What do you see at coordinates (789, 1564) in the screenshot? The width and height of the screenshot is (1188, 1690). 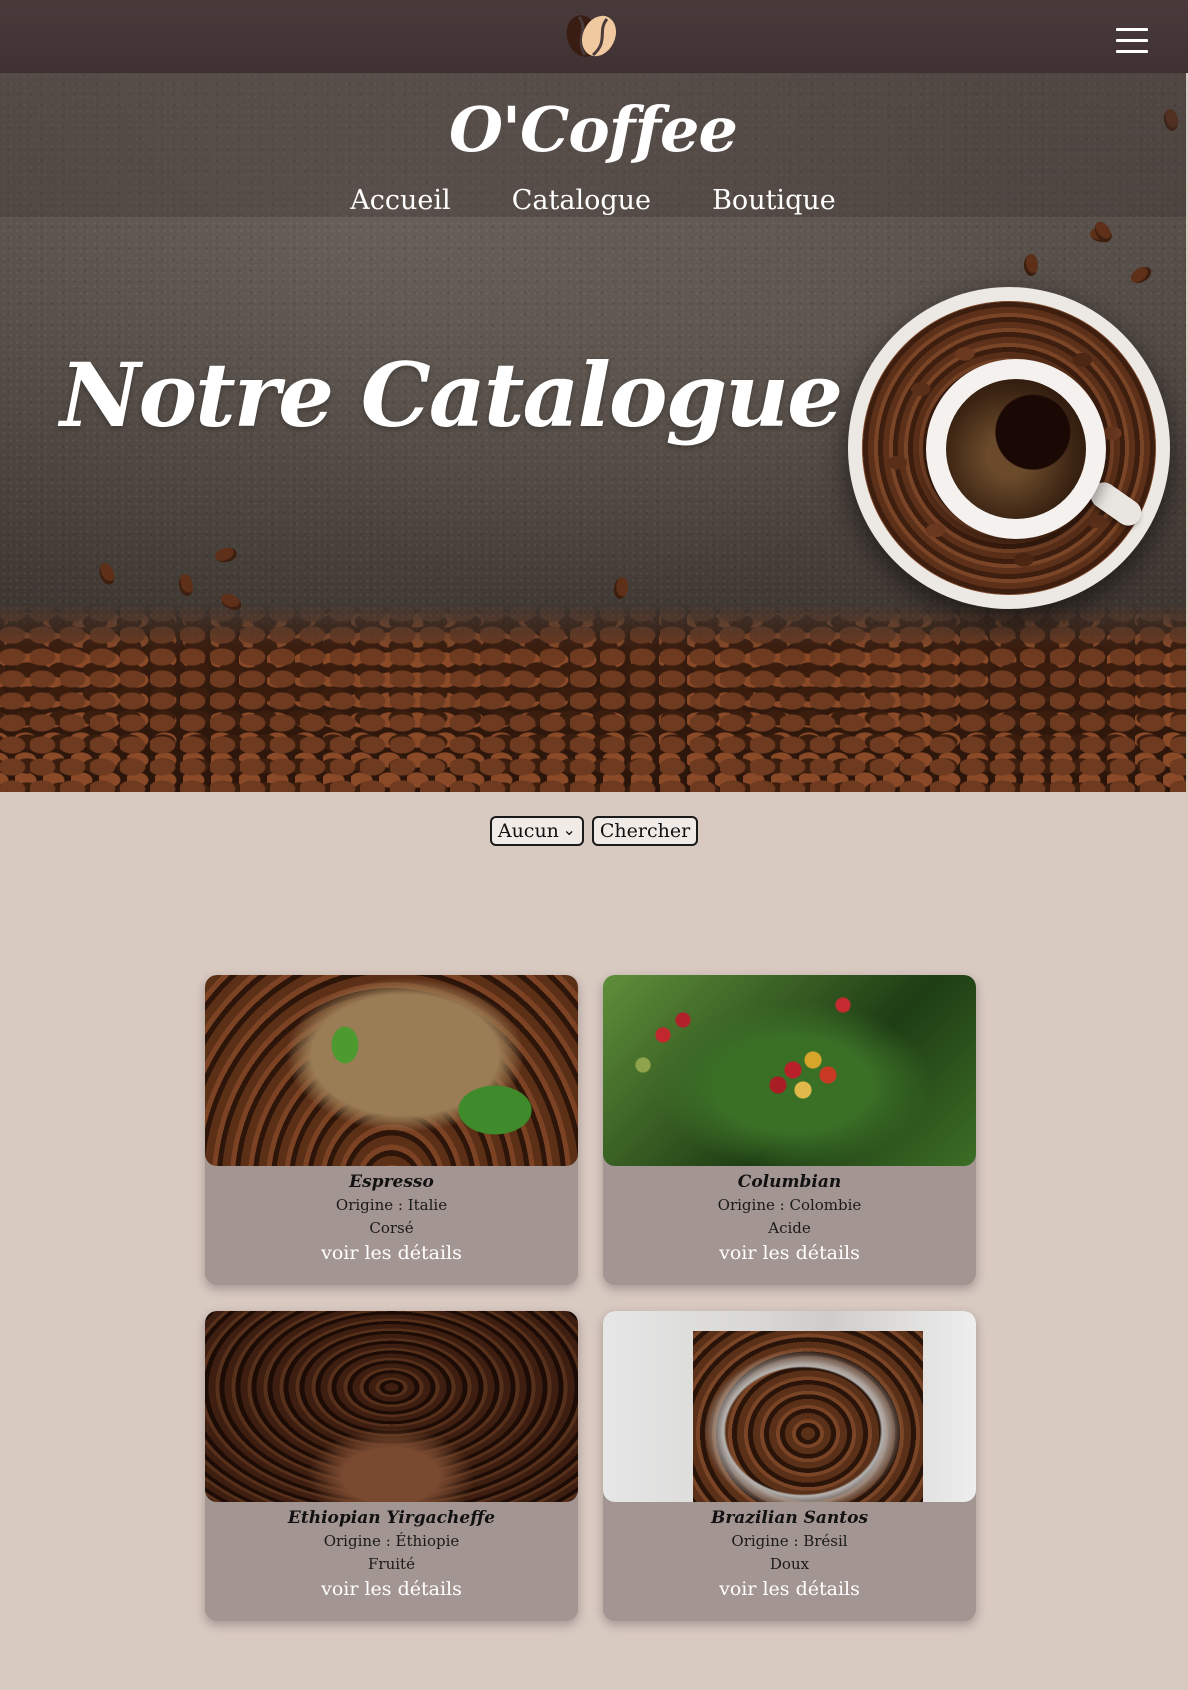 I see `product-note: Doux` at bounding box center [789, 1564].